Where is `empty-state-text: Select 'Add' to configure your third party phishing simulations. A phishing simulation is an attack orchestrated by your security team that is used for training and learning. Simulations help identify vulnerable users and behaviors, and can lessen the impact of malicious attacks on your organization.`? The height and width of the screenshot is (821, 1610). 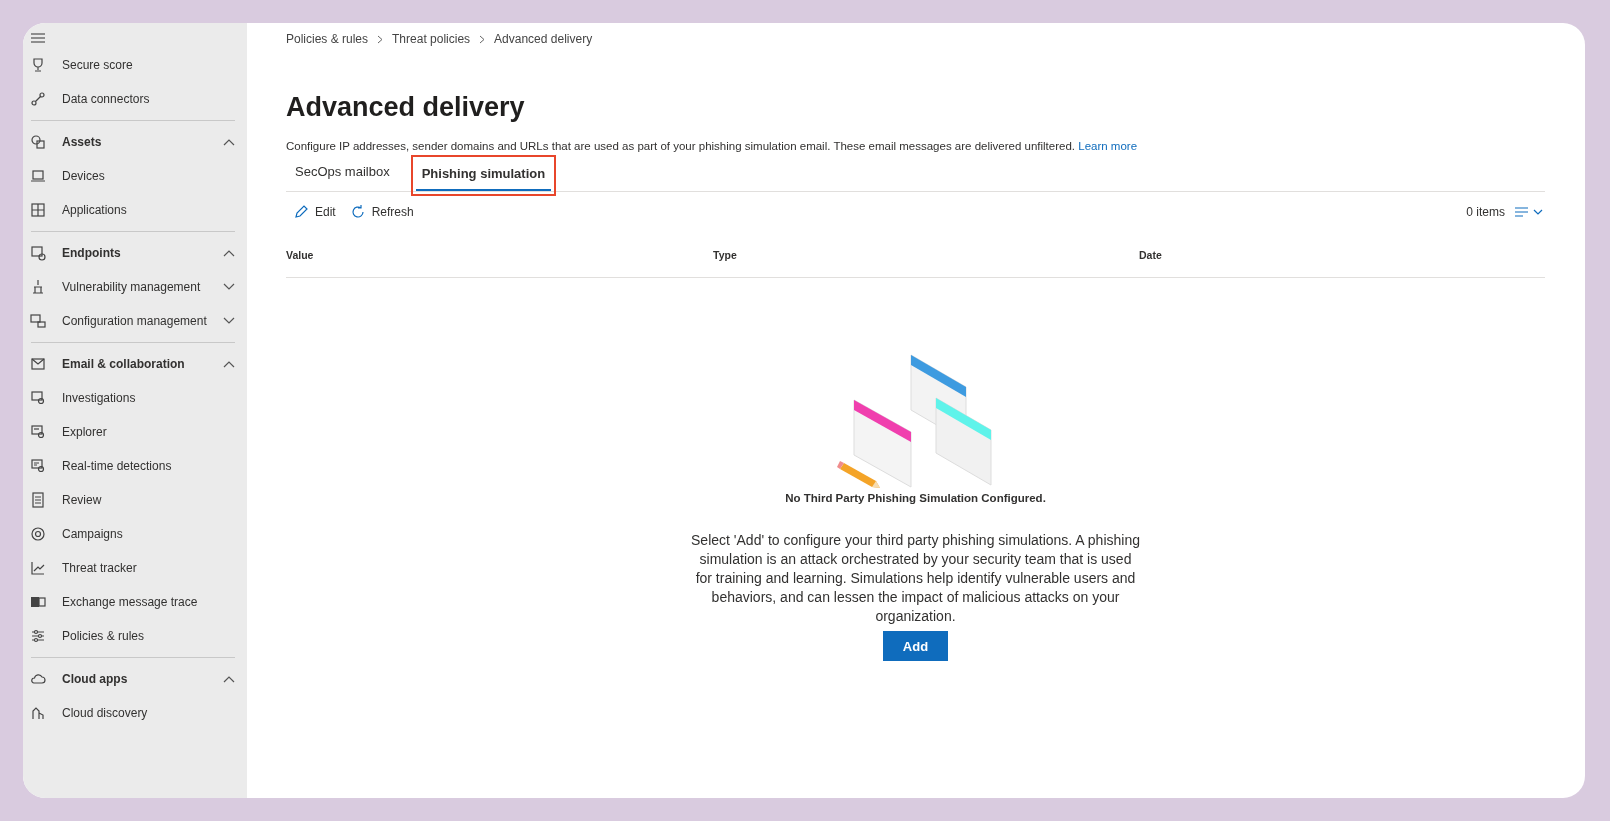 empty-state-text: Select 'Add' to configure your third party phishing simulations. A phishing simulation is an attack orchestrated by your security team that is used for training and learning. Simulations help identify vulnerable users and behaviors, and can lessen the impact of malicious attacks on your organization. is located at coordinates (915, 578).